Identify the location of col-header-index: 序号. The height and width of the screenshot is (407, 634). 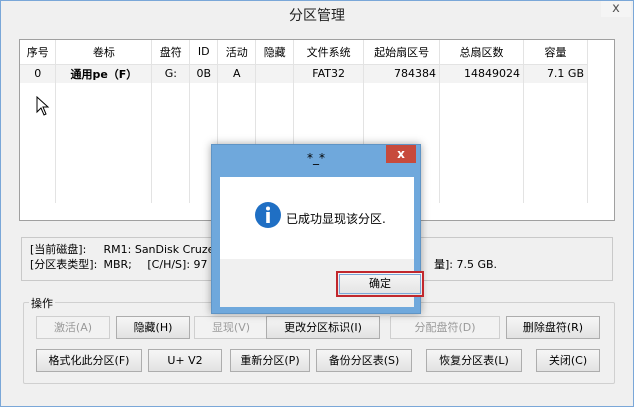
(38, 52).